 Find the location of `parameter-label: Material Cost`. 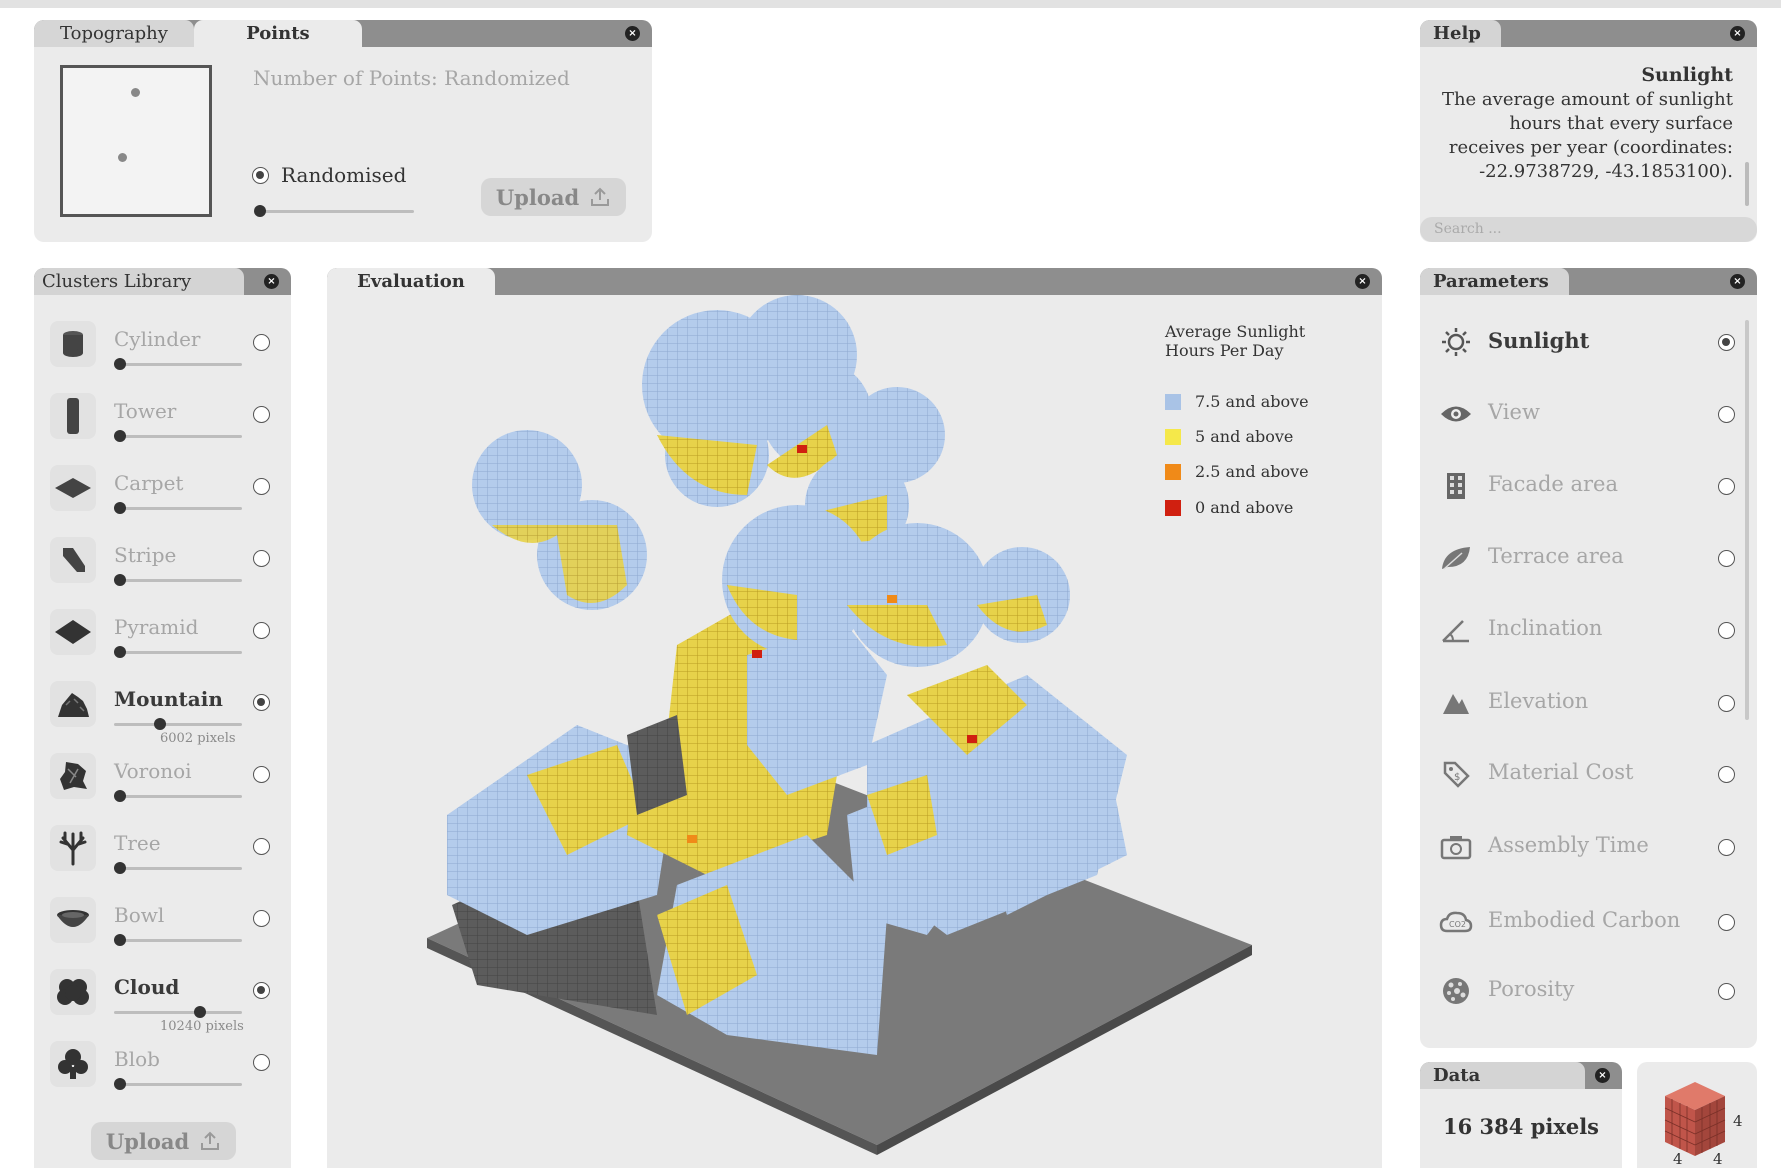

parameter-label: Material Cost is located at coordinates (1561, 772).